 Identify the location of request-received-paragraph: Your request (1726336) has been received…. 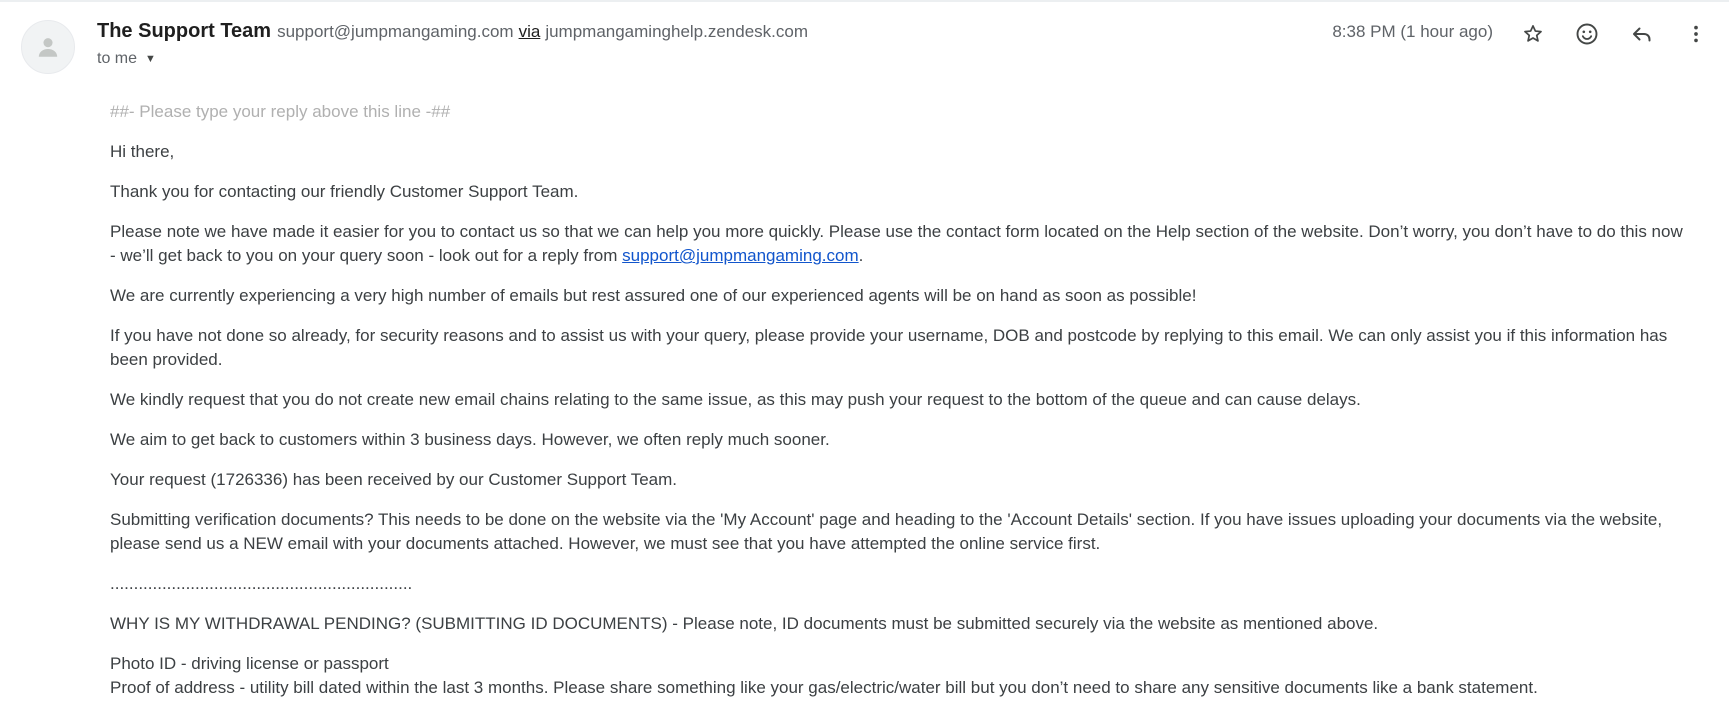
(394, 479).